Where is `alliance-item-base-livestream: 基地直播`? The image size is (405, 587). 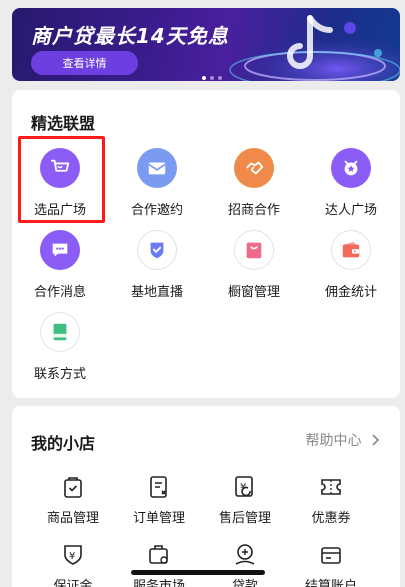
alliance-item-base-livestream: 基地直播 is located at coordinates (157, 270).